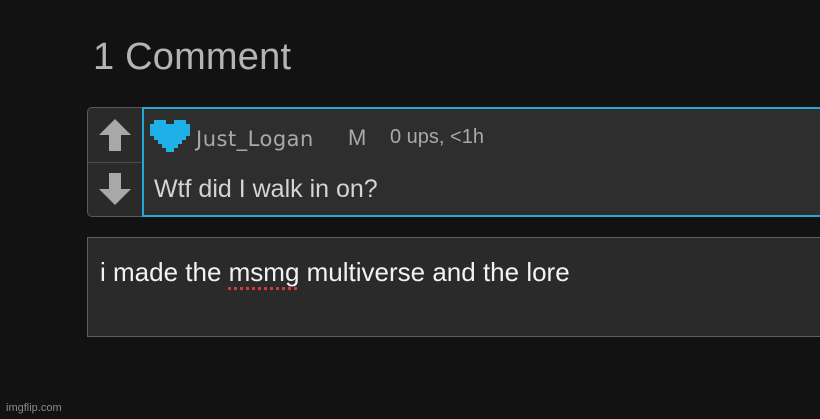  What do you see at coordinates (266, 189) in the screenshot?
I see `comment-text: Wtf did I walk in on?` at bounding box center [266, 189].